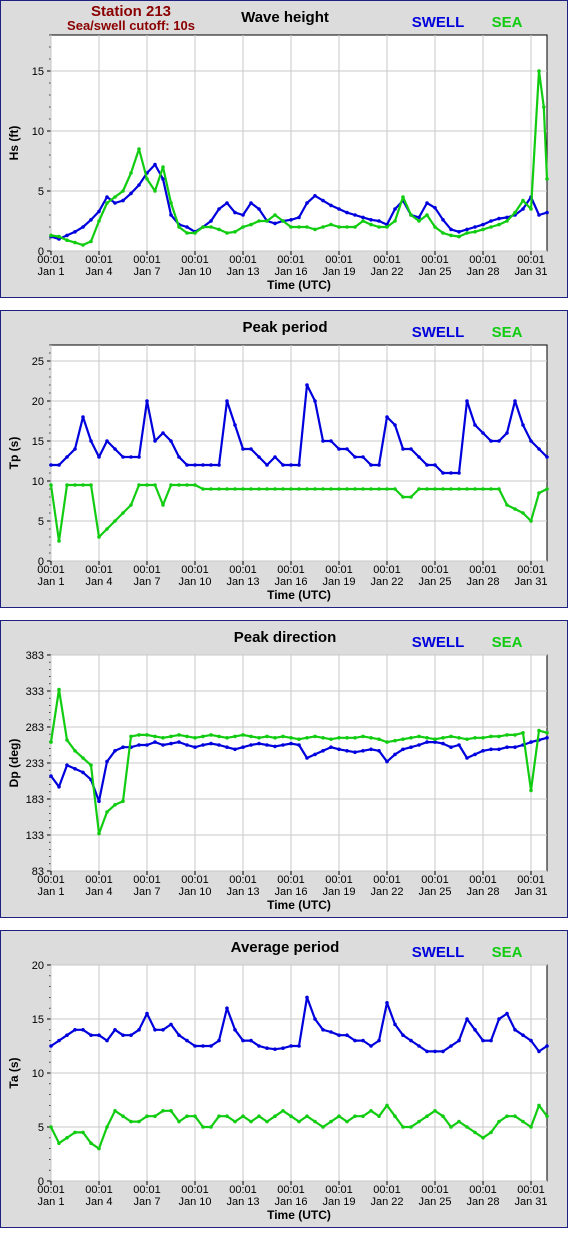 The image size is (570, 1240). I want to click on x-tick-date: Jan 1, so click(51, 272).